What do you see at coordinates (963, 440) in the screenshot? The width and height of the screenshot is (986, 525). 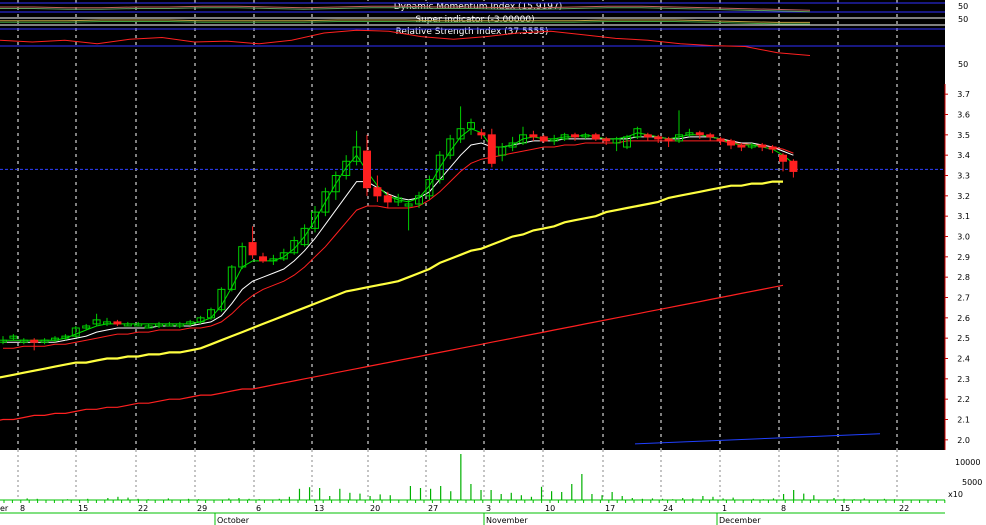 I see `price-tick-label: 2.0` at bounding box center [963, 440].